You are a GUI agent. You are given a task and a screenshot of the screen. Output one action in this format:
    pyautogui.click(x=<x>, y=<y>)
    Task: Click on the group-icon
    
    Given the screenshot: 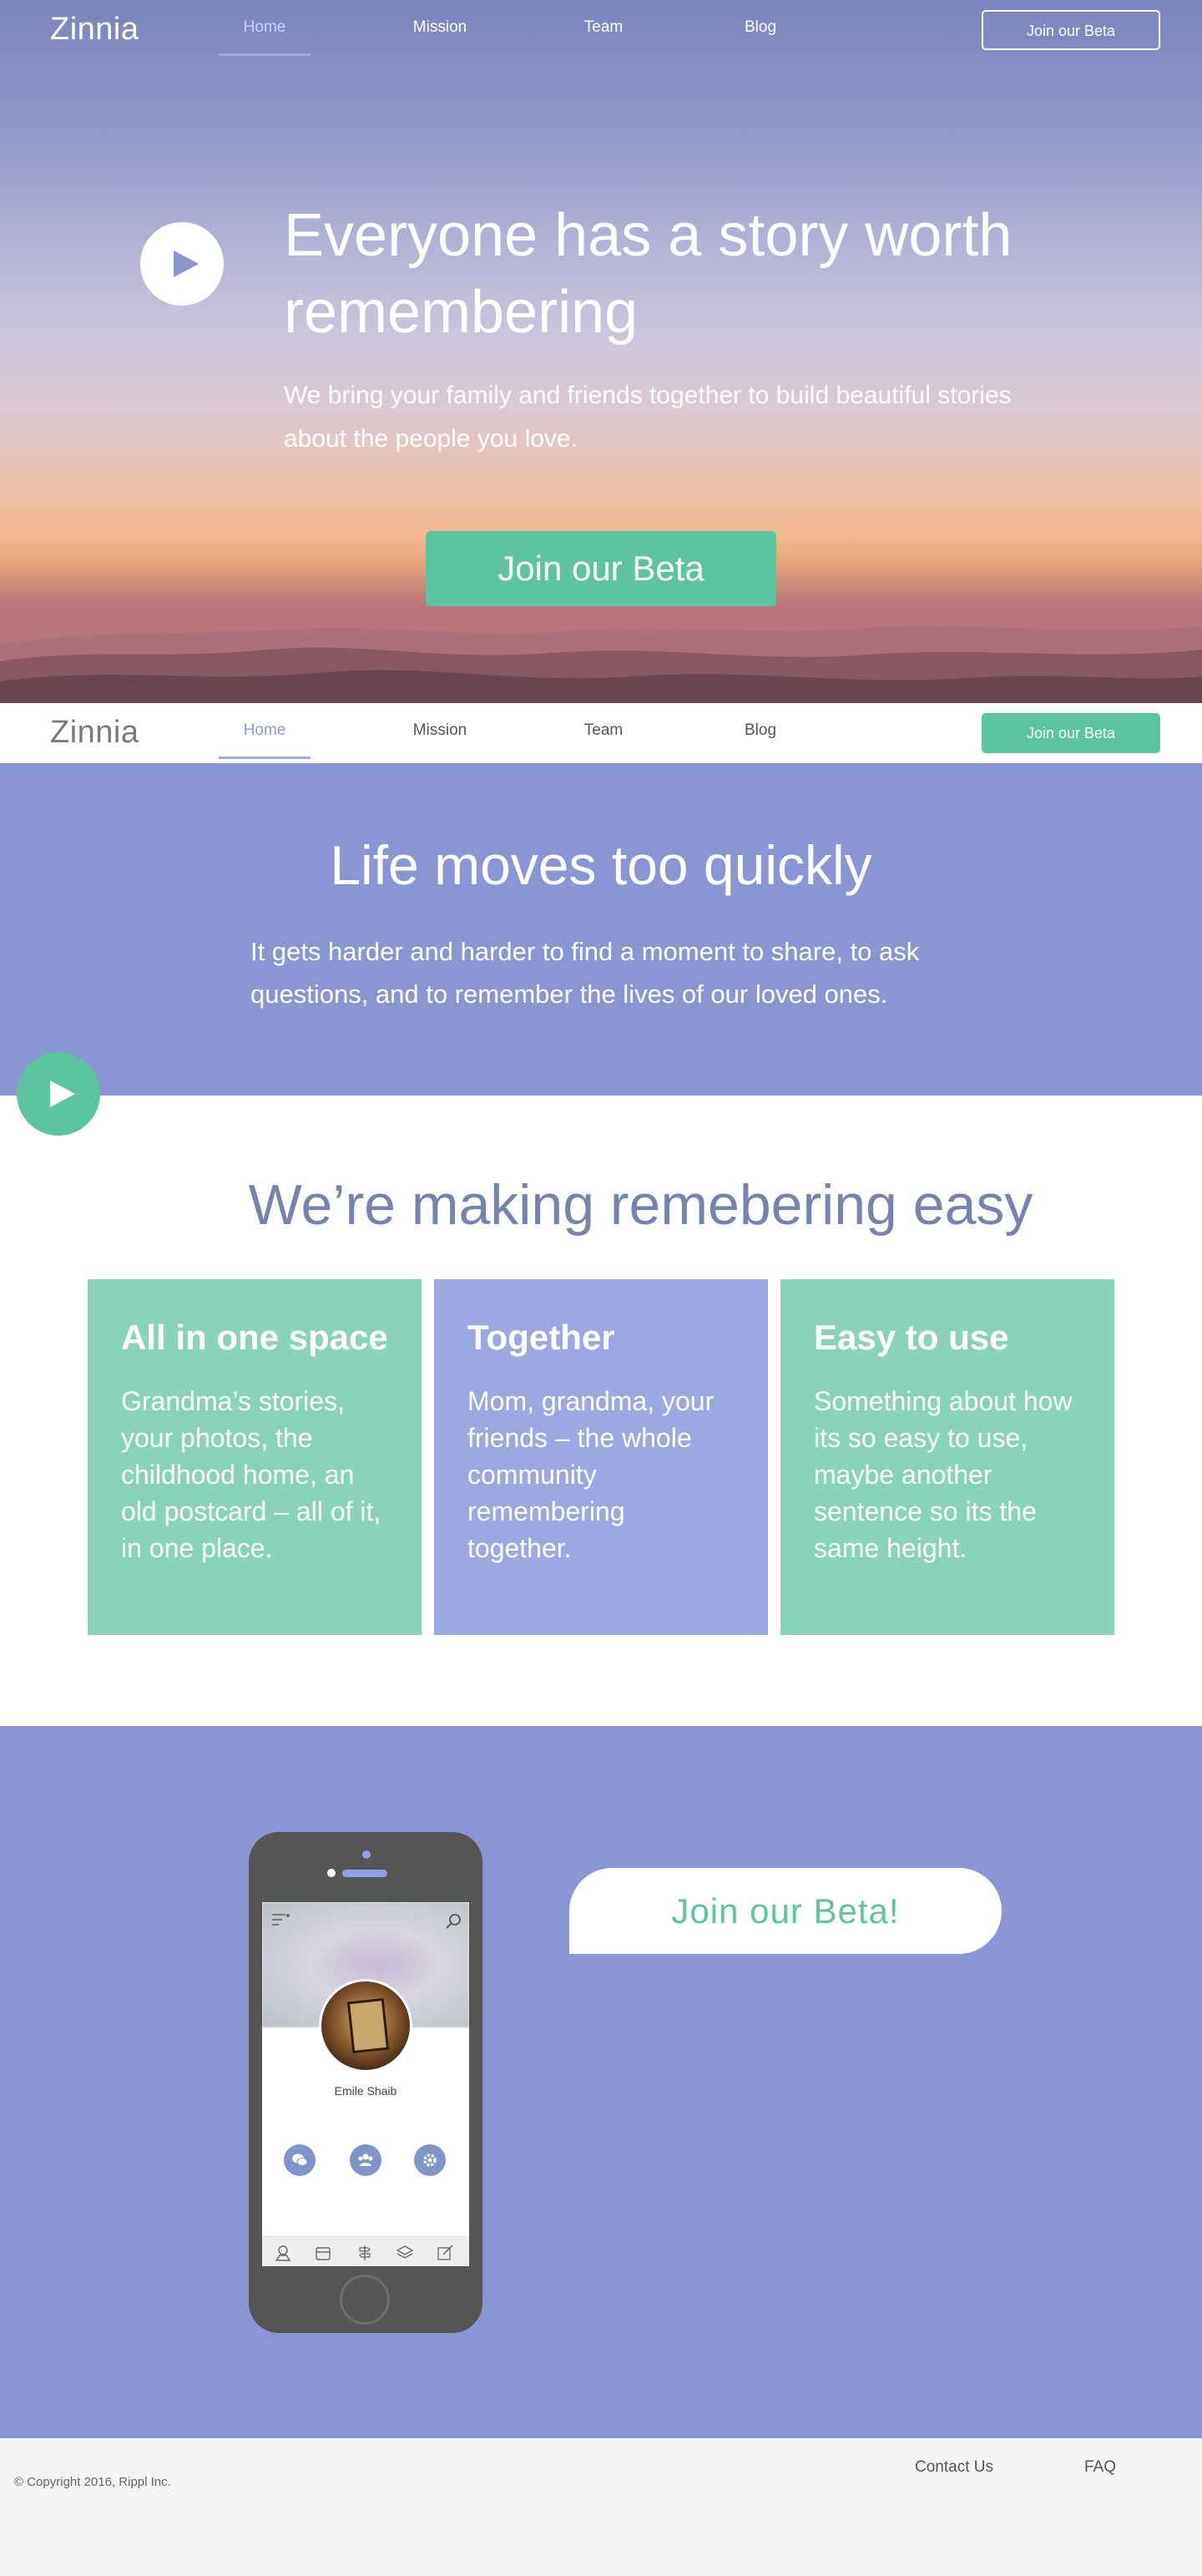 What is the action you would take?
    pyautogui.click(x=365, y=2160)
    